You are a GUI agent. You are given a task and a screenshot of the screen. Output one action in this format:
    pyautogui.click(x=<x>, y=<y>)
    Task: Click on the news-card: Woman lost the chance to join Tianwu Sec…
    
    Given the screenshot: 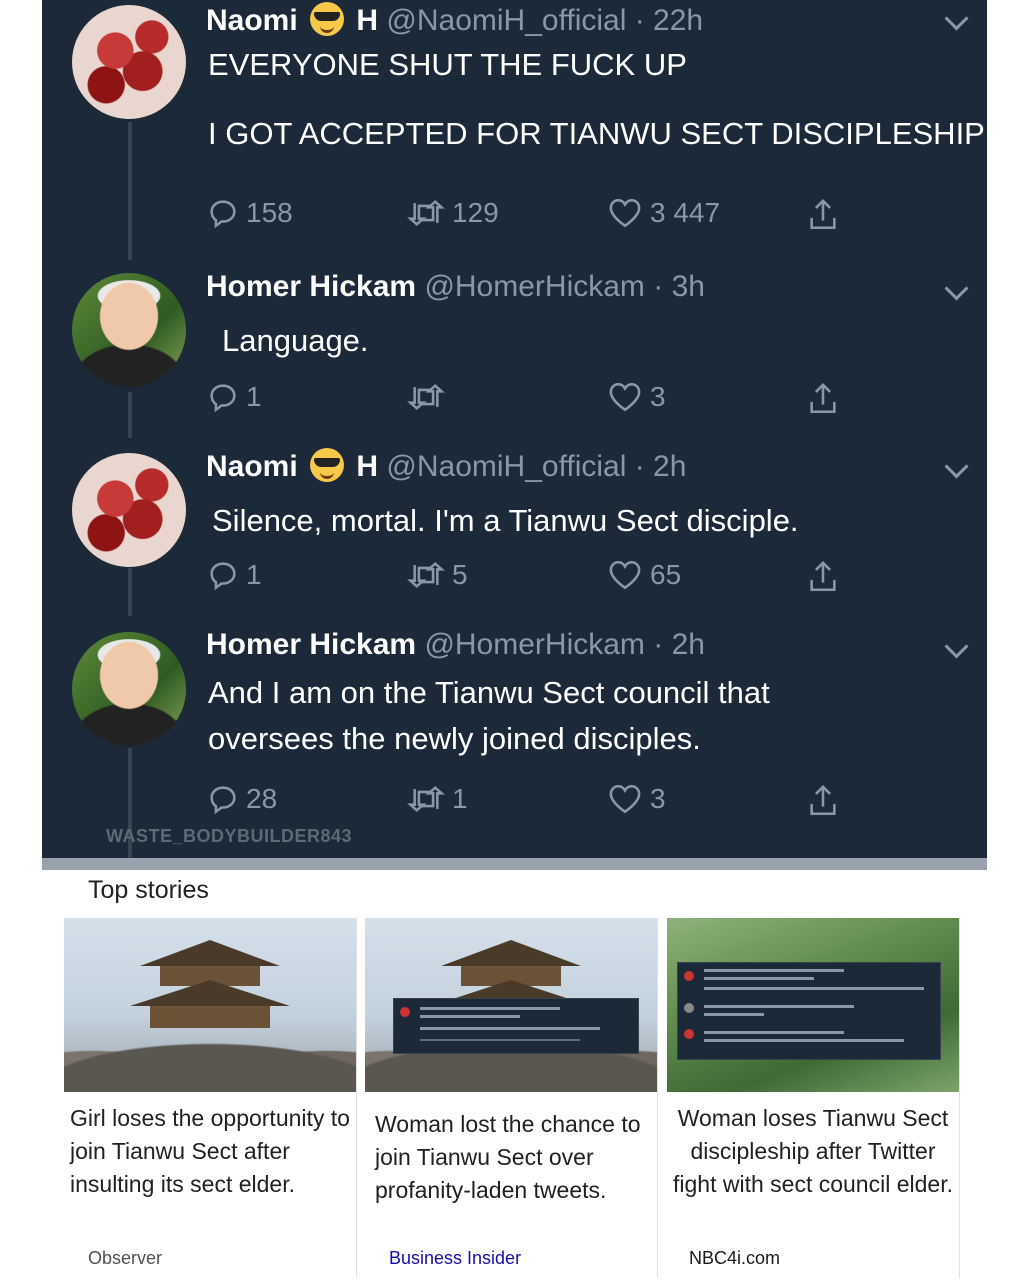 What is the action you would take?
    pyautogui.click(x=511, y=1098)
    